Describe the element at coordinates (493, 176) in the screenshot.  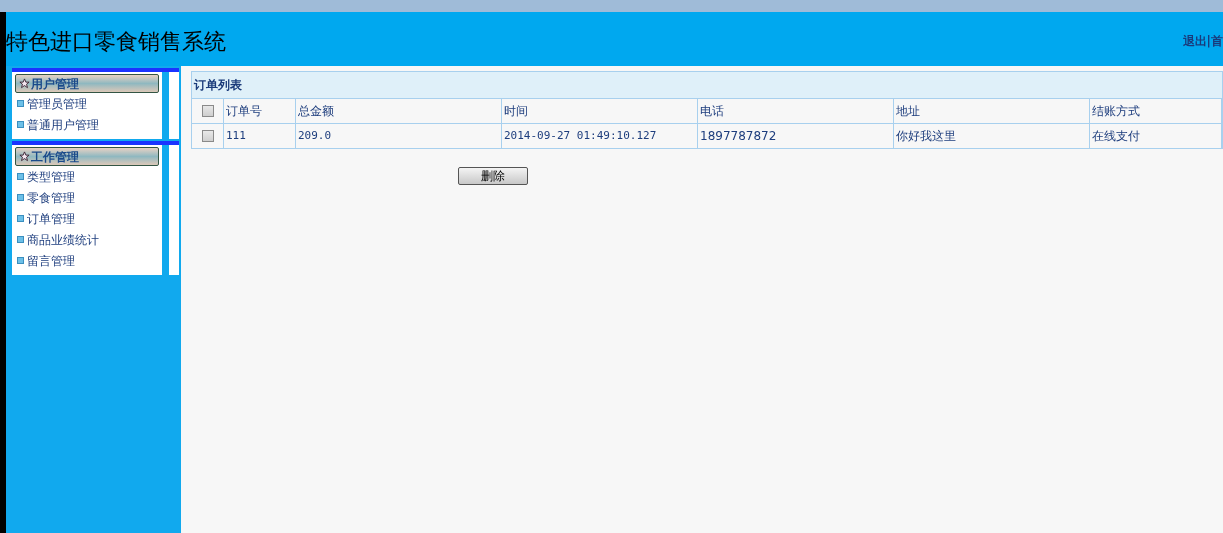
I see `delete-button: 删除` at that location.